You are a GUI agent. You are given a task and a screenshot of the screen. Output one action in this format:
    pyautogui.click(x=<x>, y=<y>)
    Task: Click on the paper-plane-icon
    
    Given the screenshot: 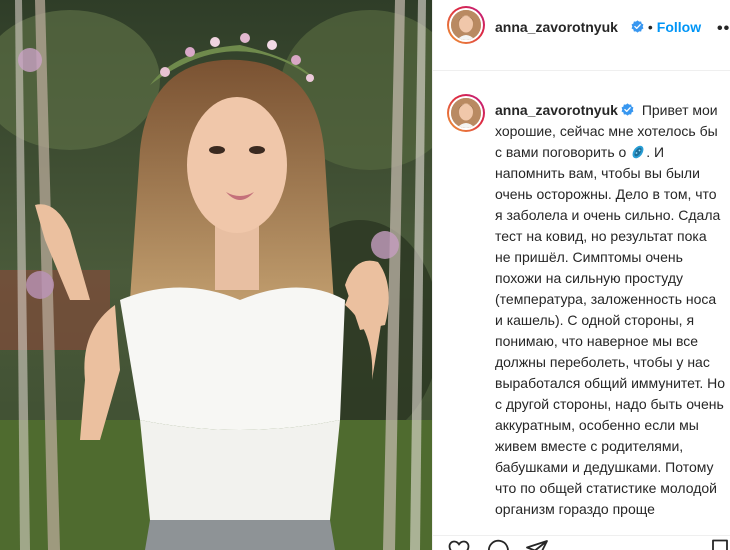 What is the action you would take?
    pyautogui.click(x=537, y=544)
    